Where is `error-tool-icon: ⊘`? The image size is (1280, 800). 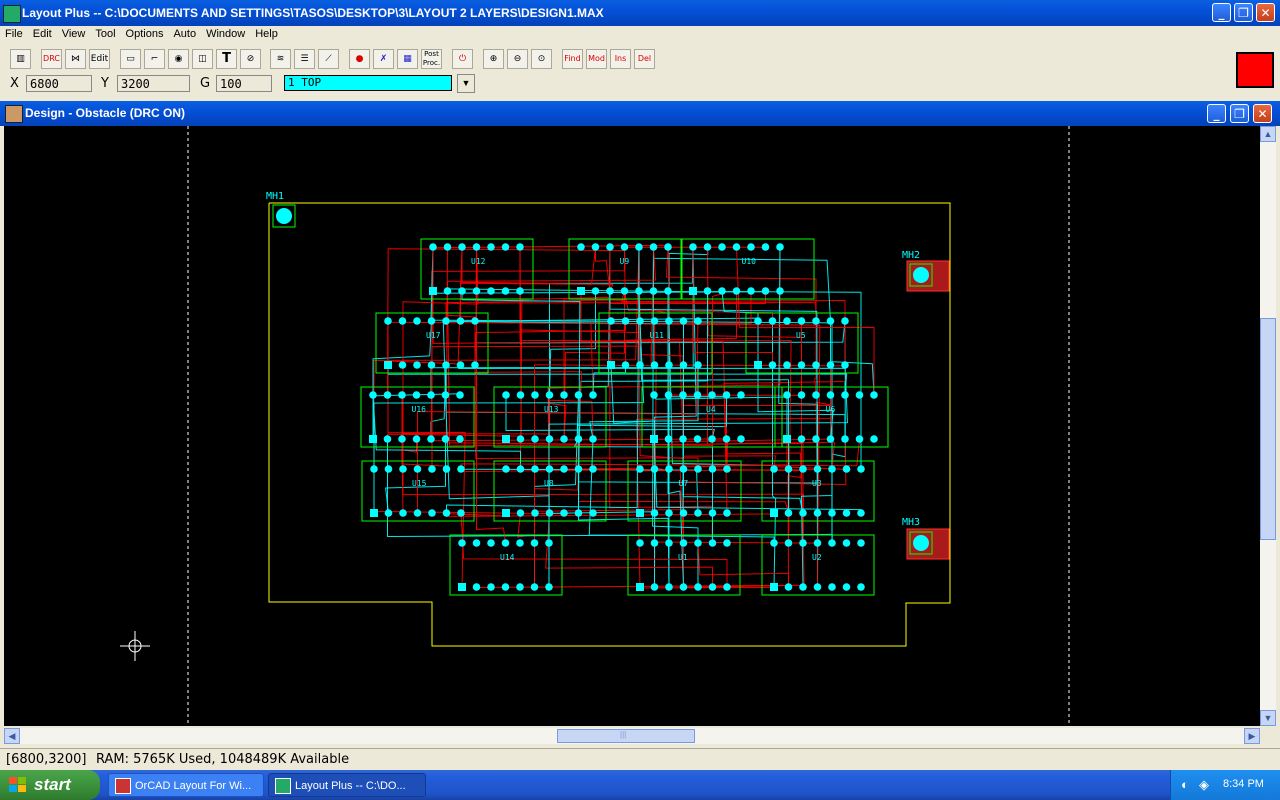 error-tool-icon: ⊘ is located at coordinates (250, 59).